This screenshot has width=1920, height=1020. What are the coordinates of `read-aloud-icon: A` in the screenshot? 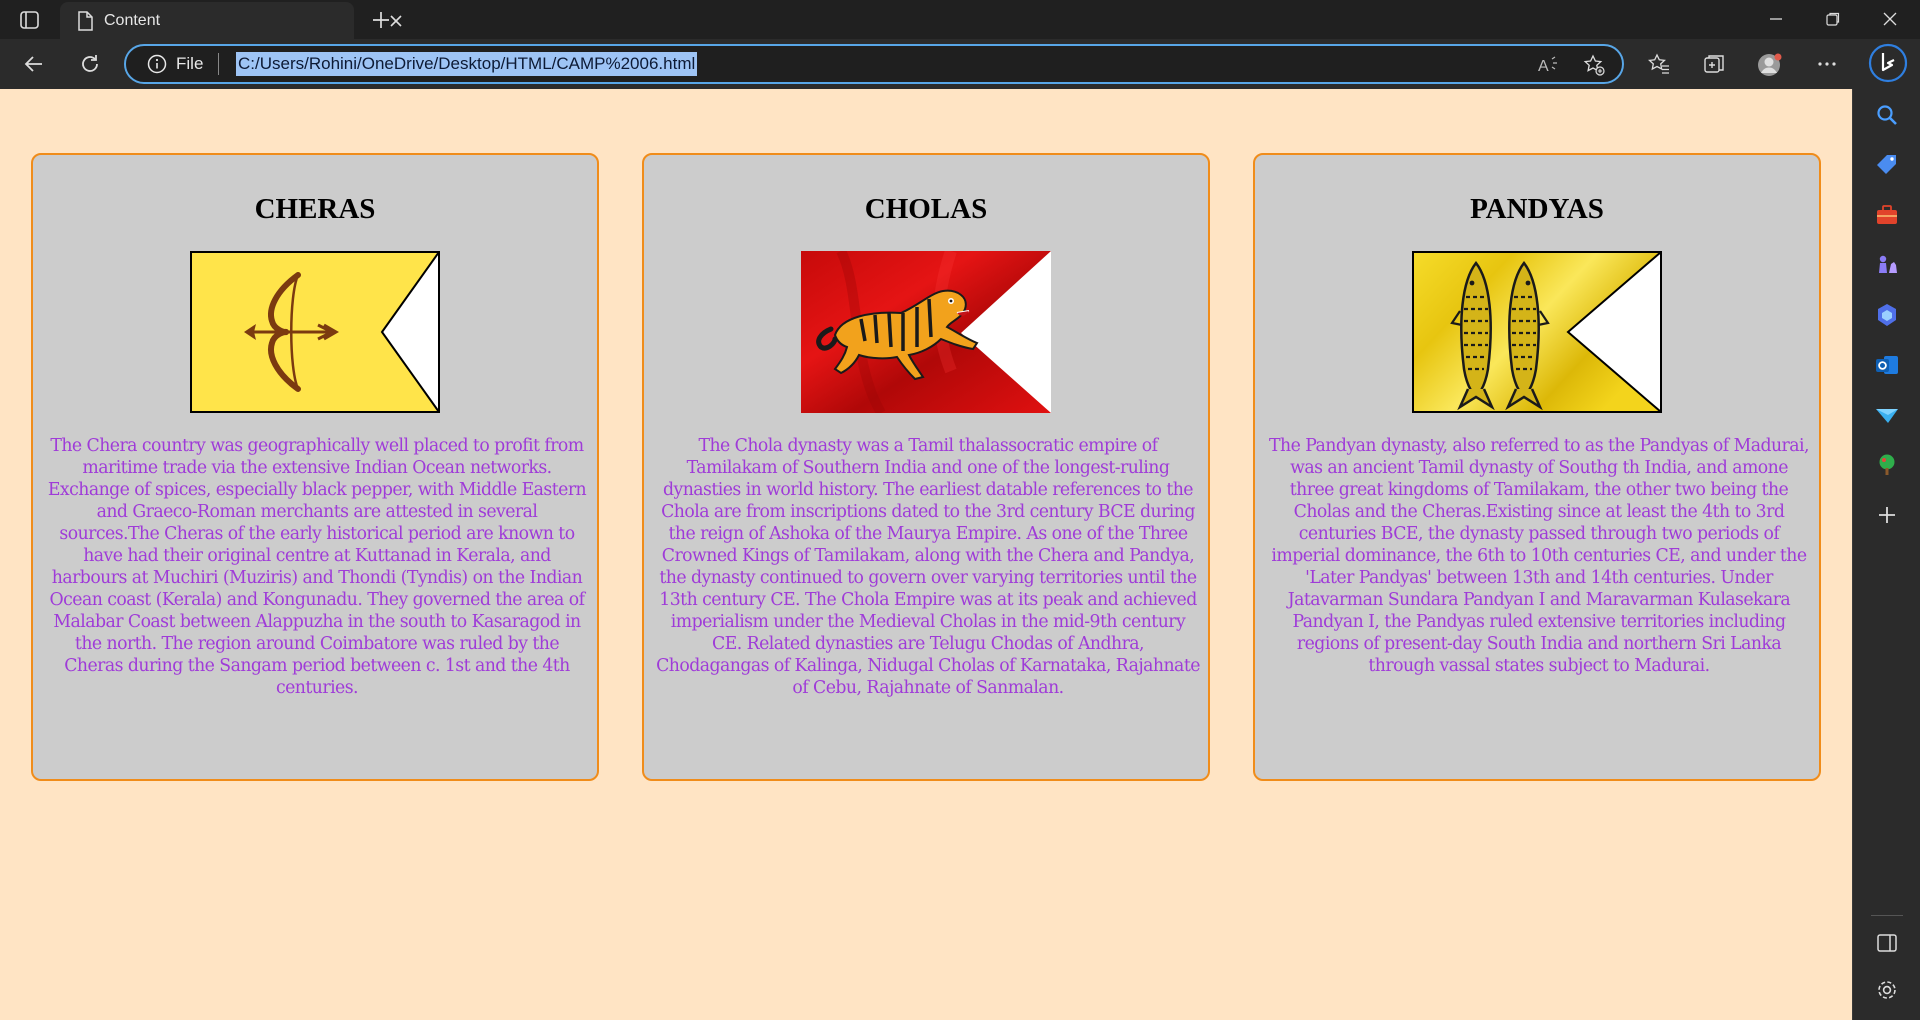 It's located at (1548, 65).